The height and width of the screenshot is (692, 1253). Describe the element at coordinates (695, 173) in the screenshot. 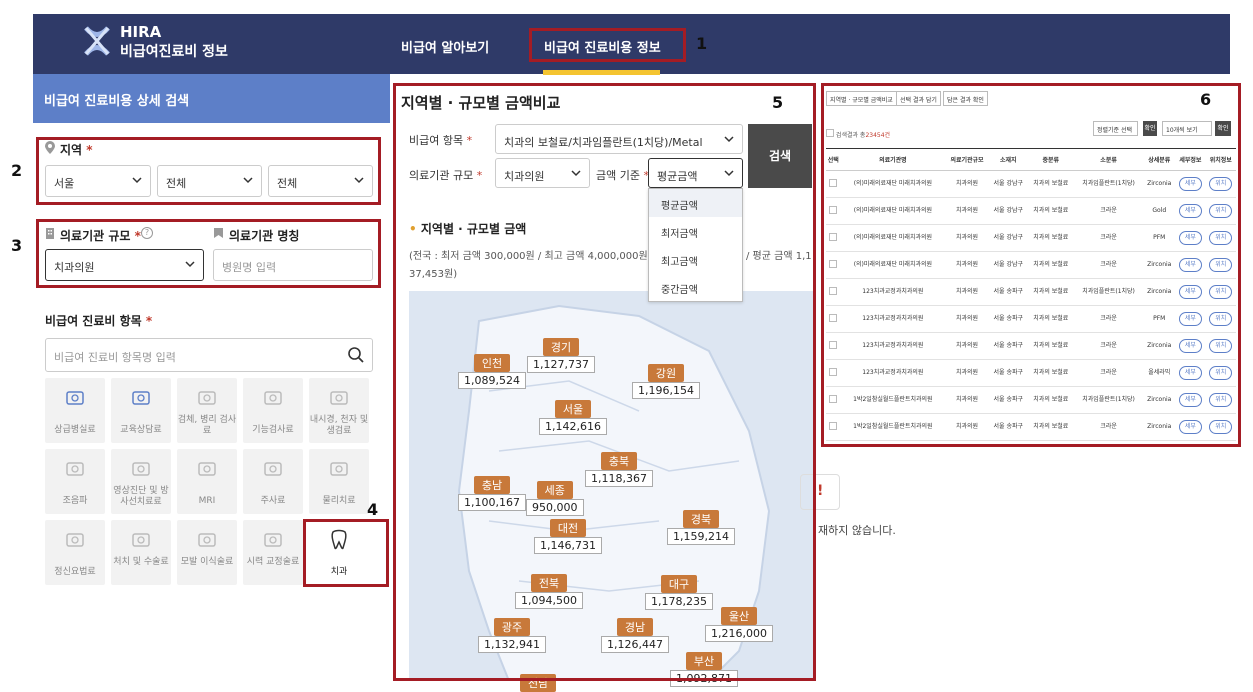

I see `basis-select: 평균금액` at that location.